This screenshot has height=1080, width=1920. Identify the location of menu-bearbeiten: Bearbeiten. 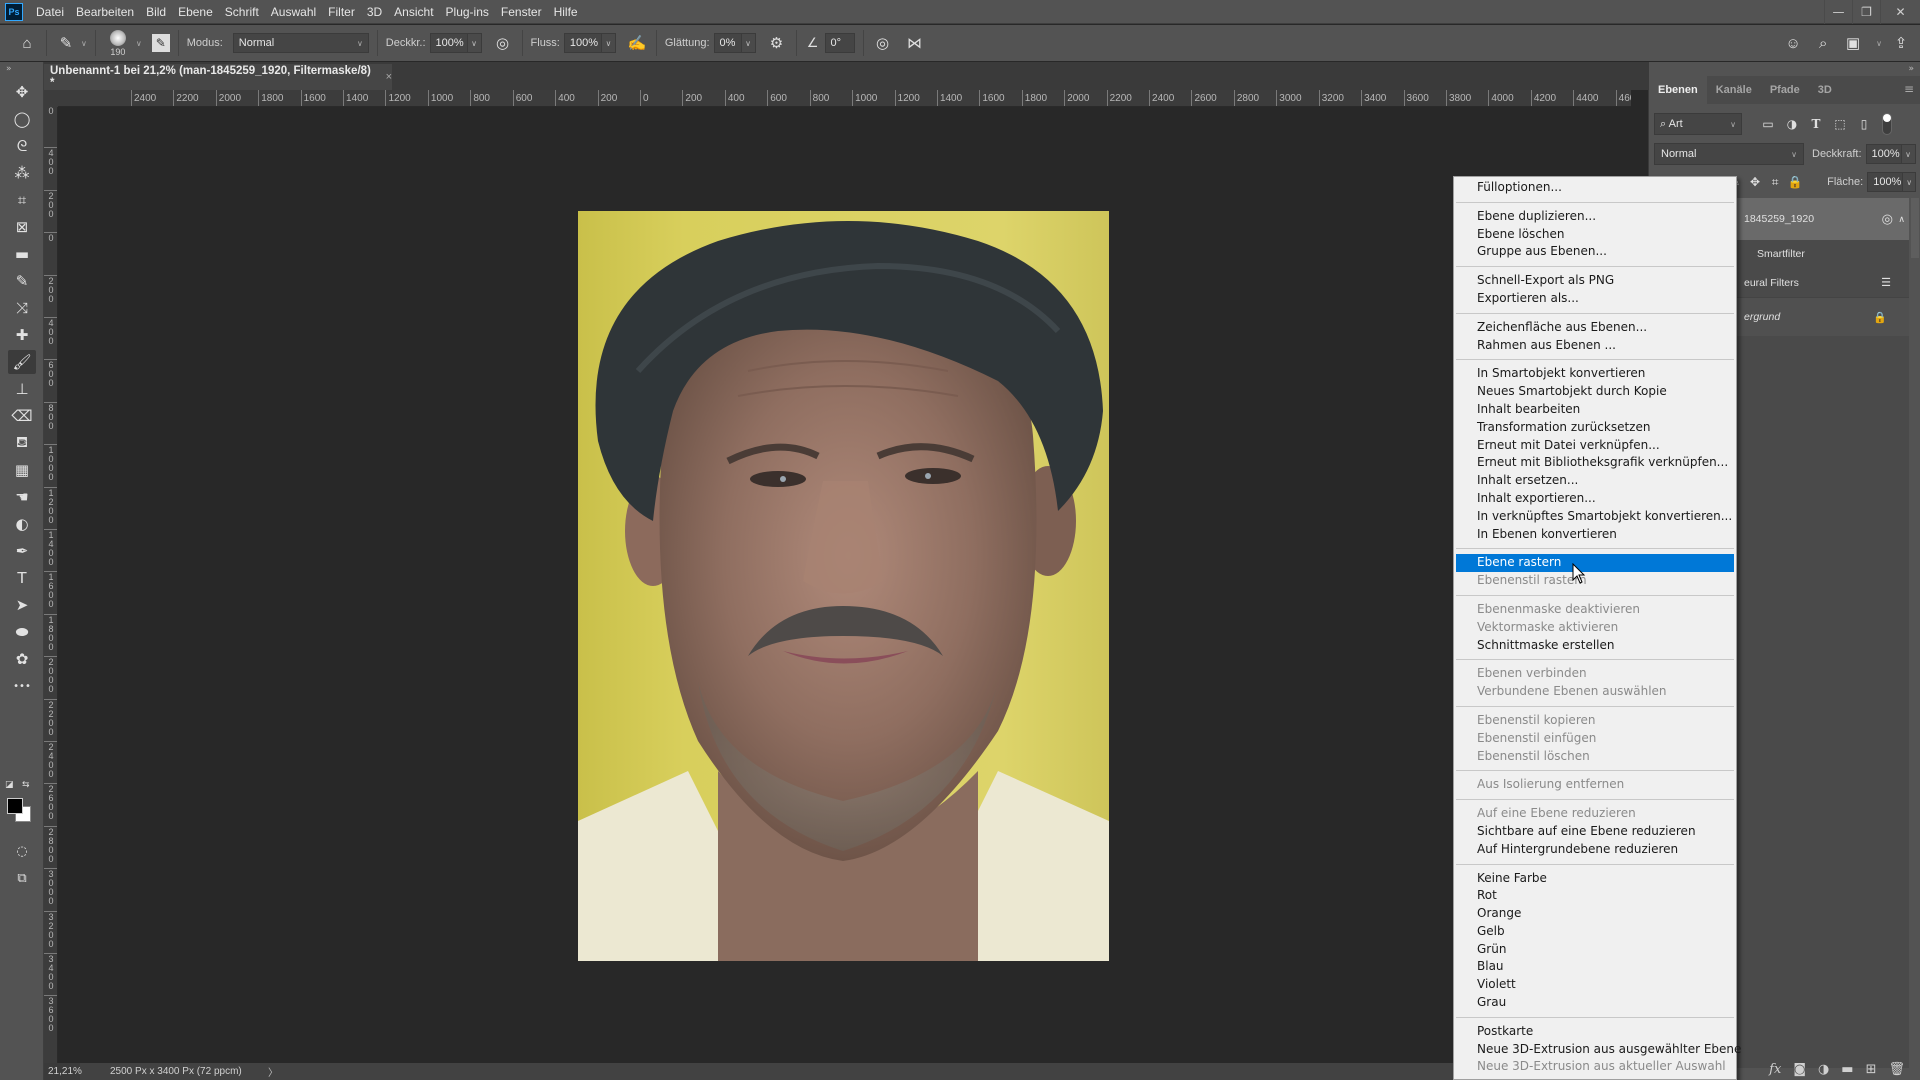
(106, 12).